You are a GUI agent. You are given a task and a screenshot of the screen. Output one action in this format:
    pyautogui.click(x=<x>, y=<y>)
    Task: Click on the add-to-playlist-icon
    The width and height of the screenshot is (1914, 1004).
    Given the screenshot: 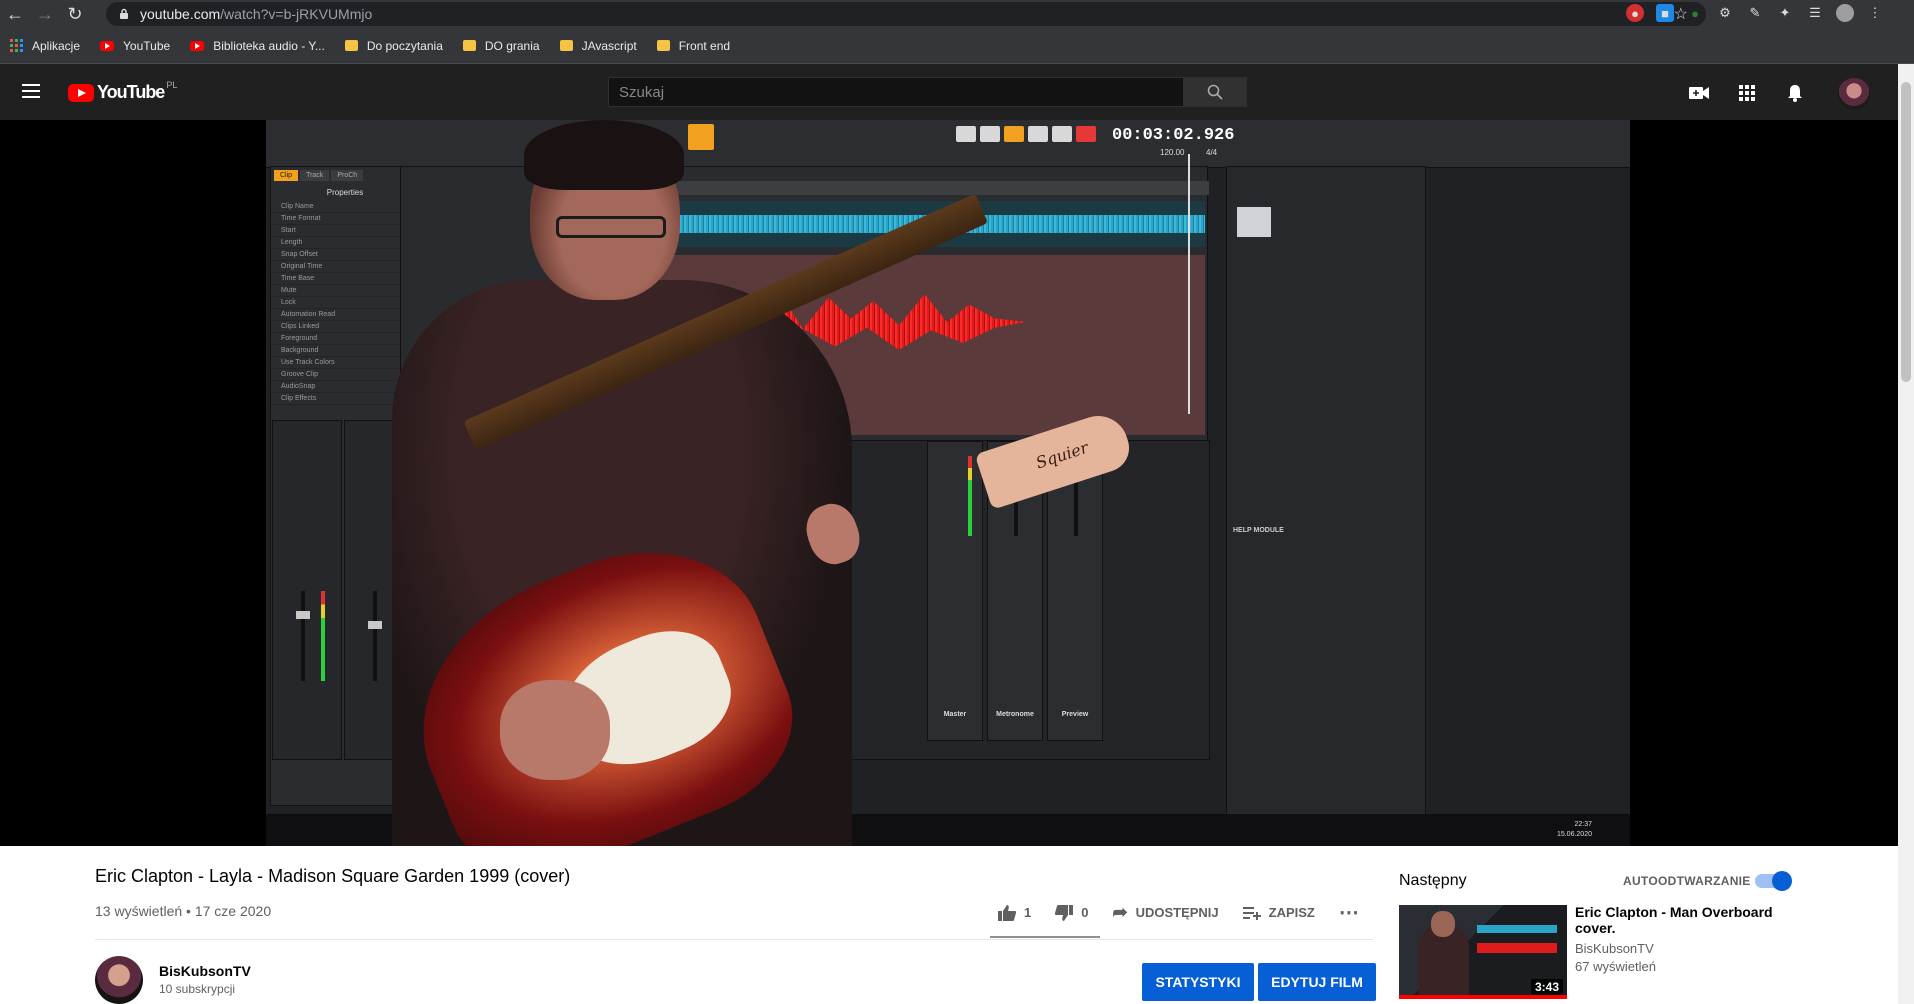 What is the action you would take?
    pyautogui.click(x=1251, y=913)
    